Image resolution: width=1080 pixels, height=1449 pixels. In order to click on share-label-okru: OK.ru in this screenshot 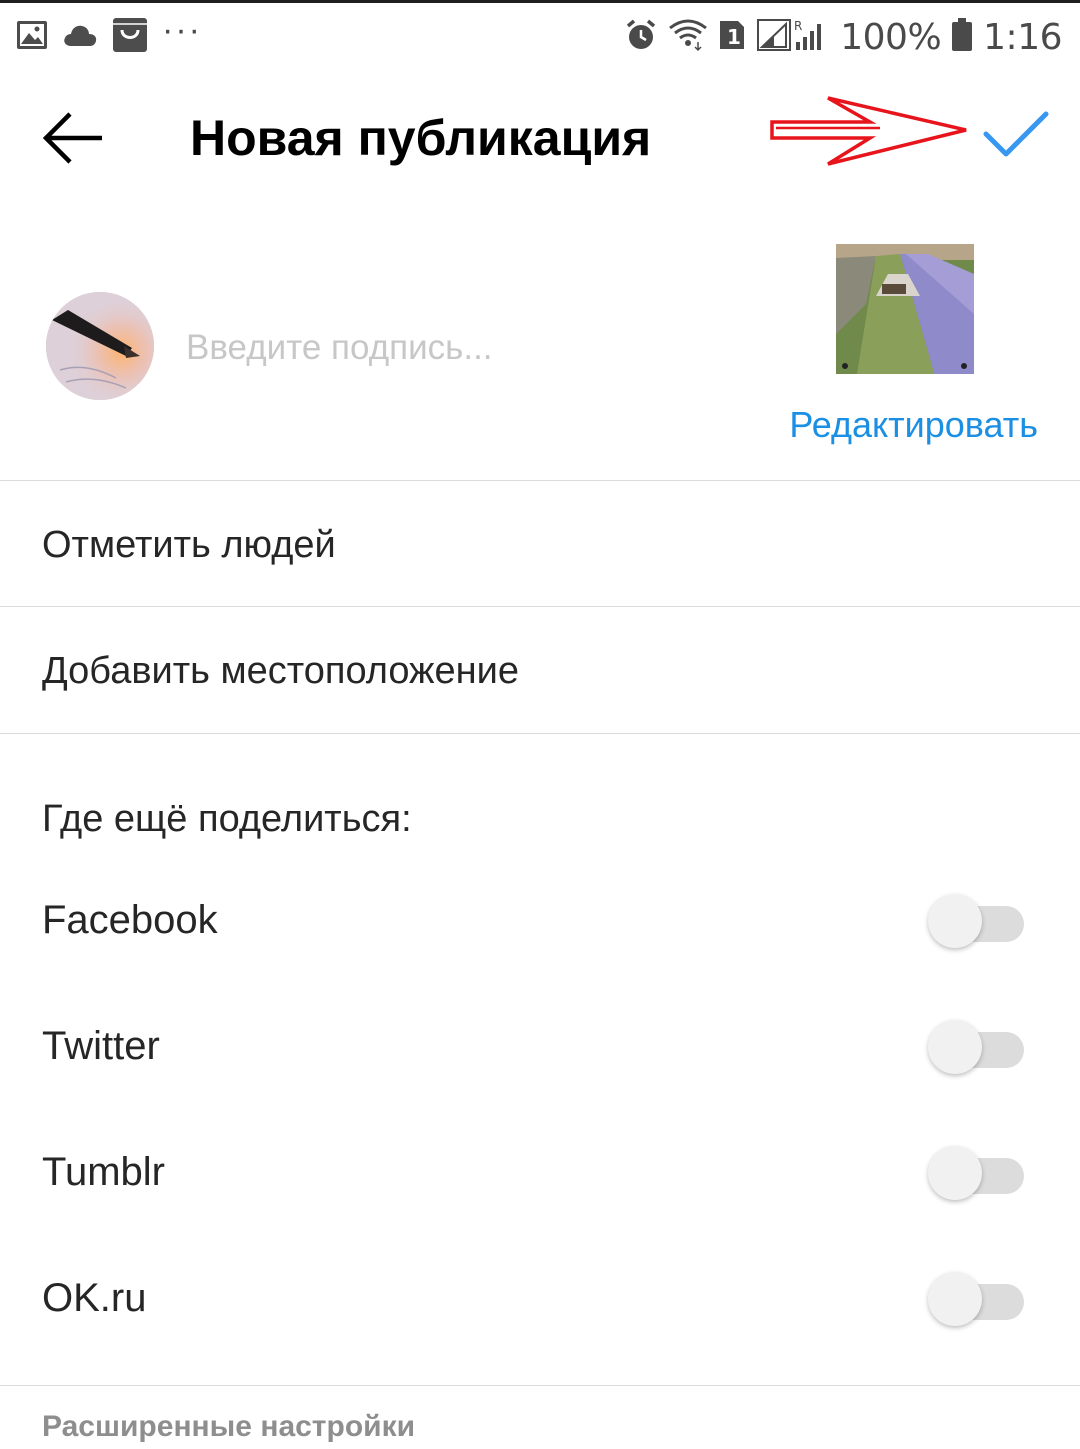, I will do `click(94, 1298)`.